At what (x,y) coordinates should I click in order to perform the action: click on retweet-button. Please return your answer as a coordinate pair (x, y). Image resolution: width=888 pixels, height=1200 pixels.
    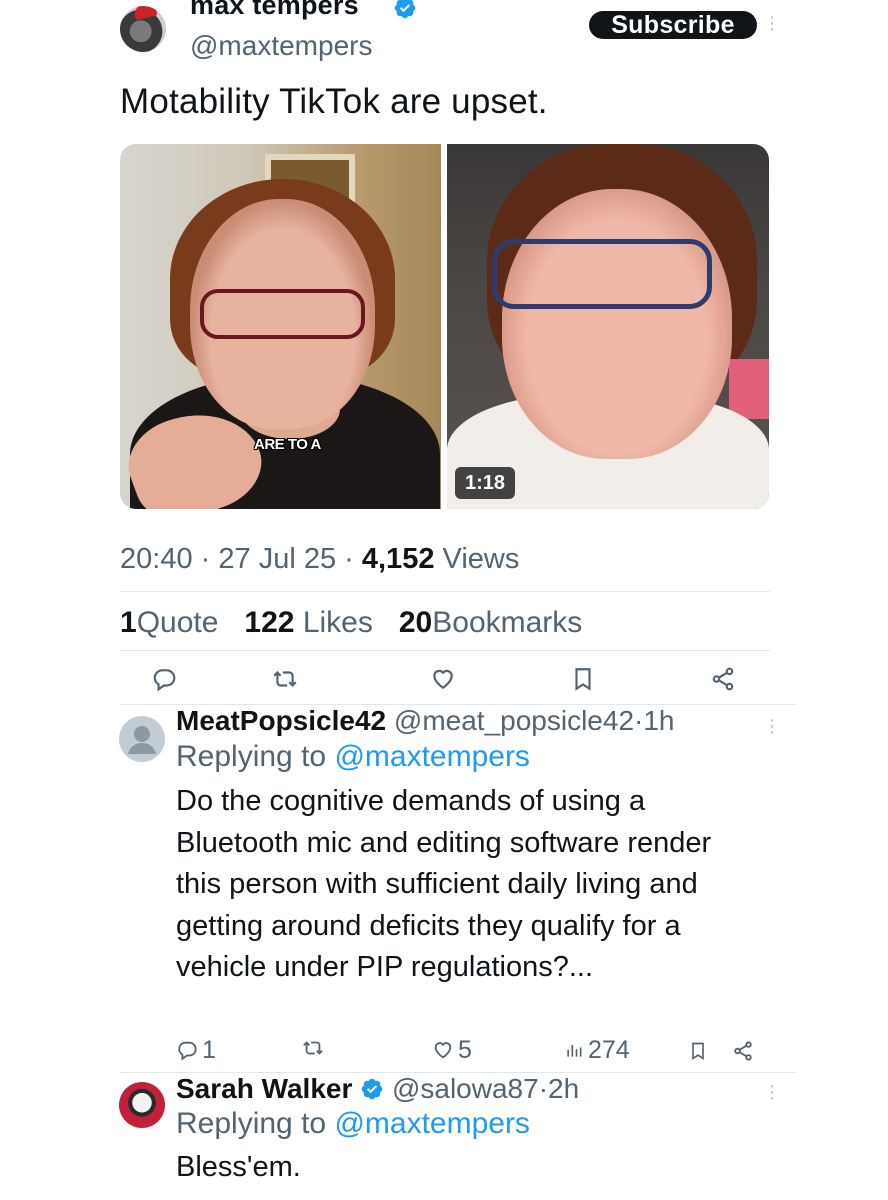
    Looking at the image, I should click on (313, 1048).